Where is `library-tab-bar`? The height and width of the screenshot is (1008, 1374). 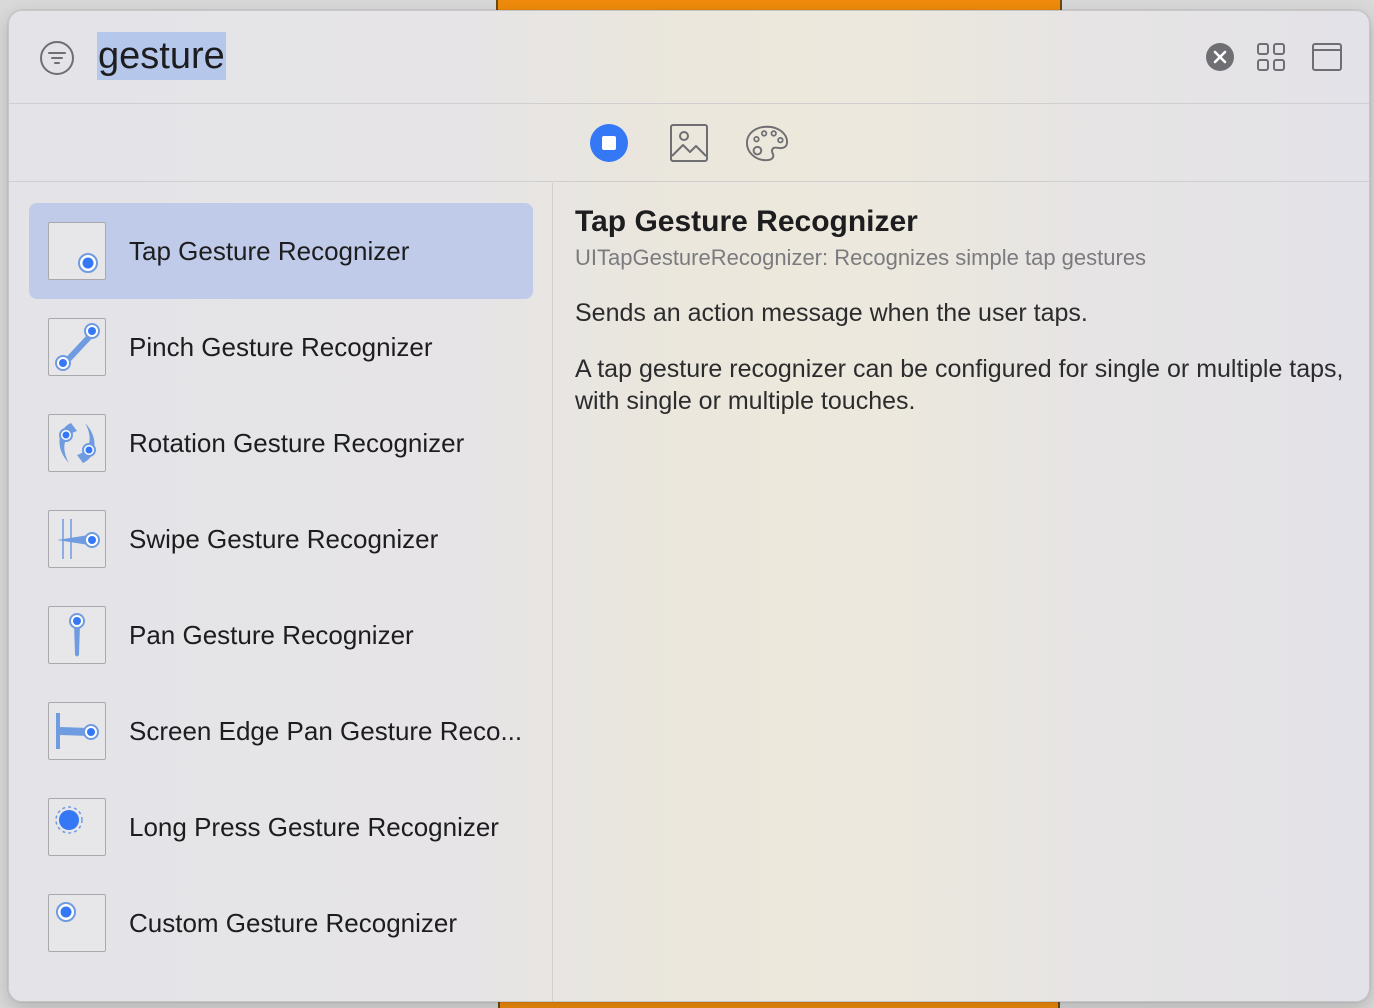
library-tab-bar is located at coordinates (689, 143).